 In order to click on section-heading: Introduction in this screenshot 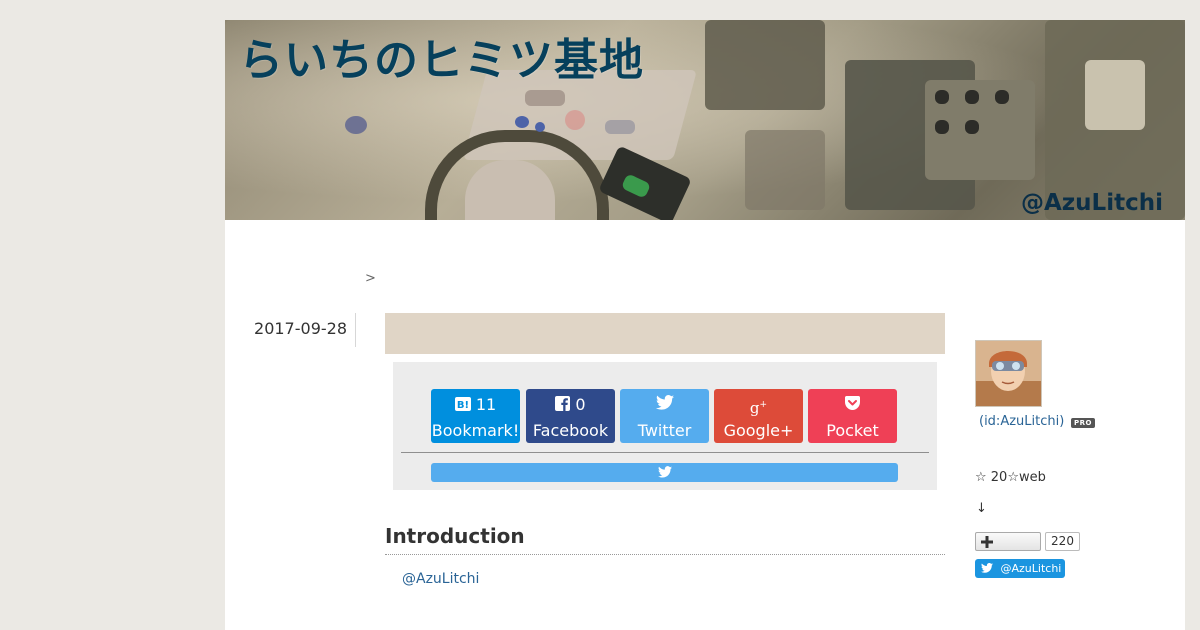, I will do `click(665, 539)`.